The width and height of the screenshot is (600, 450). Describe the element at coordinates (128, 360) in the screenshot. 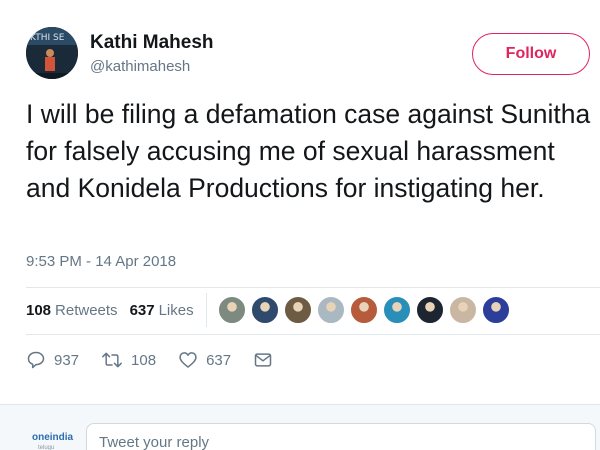

I see `retweet-action: 108` at that location.